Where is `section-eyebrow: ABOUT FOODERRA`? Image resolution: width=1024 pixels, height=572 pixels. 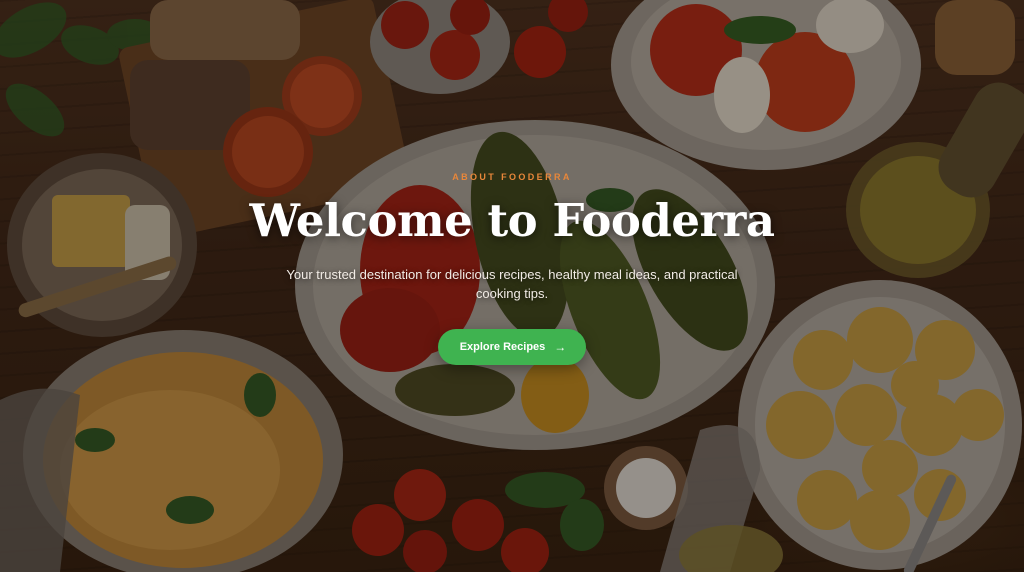
section-eyebrow: ABOUT FOODERRA is located at coordinates (512, 177).